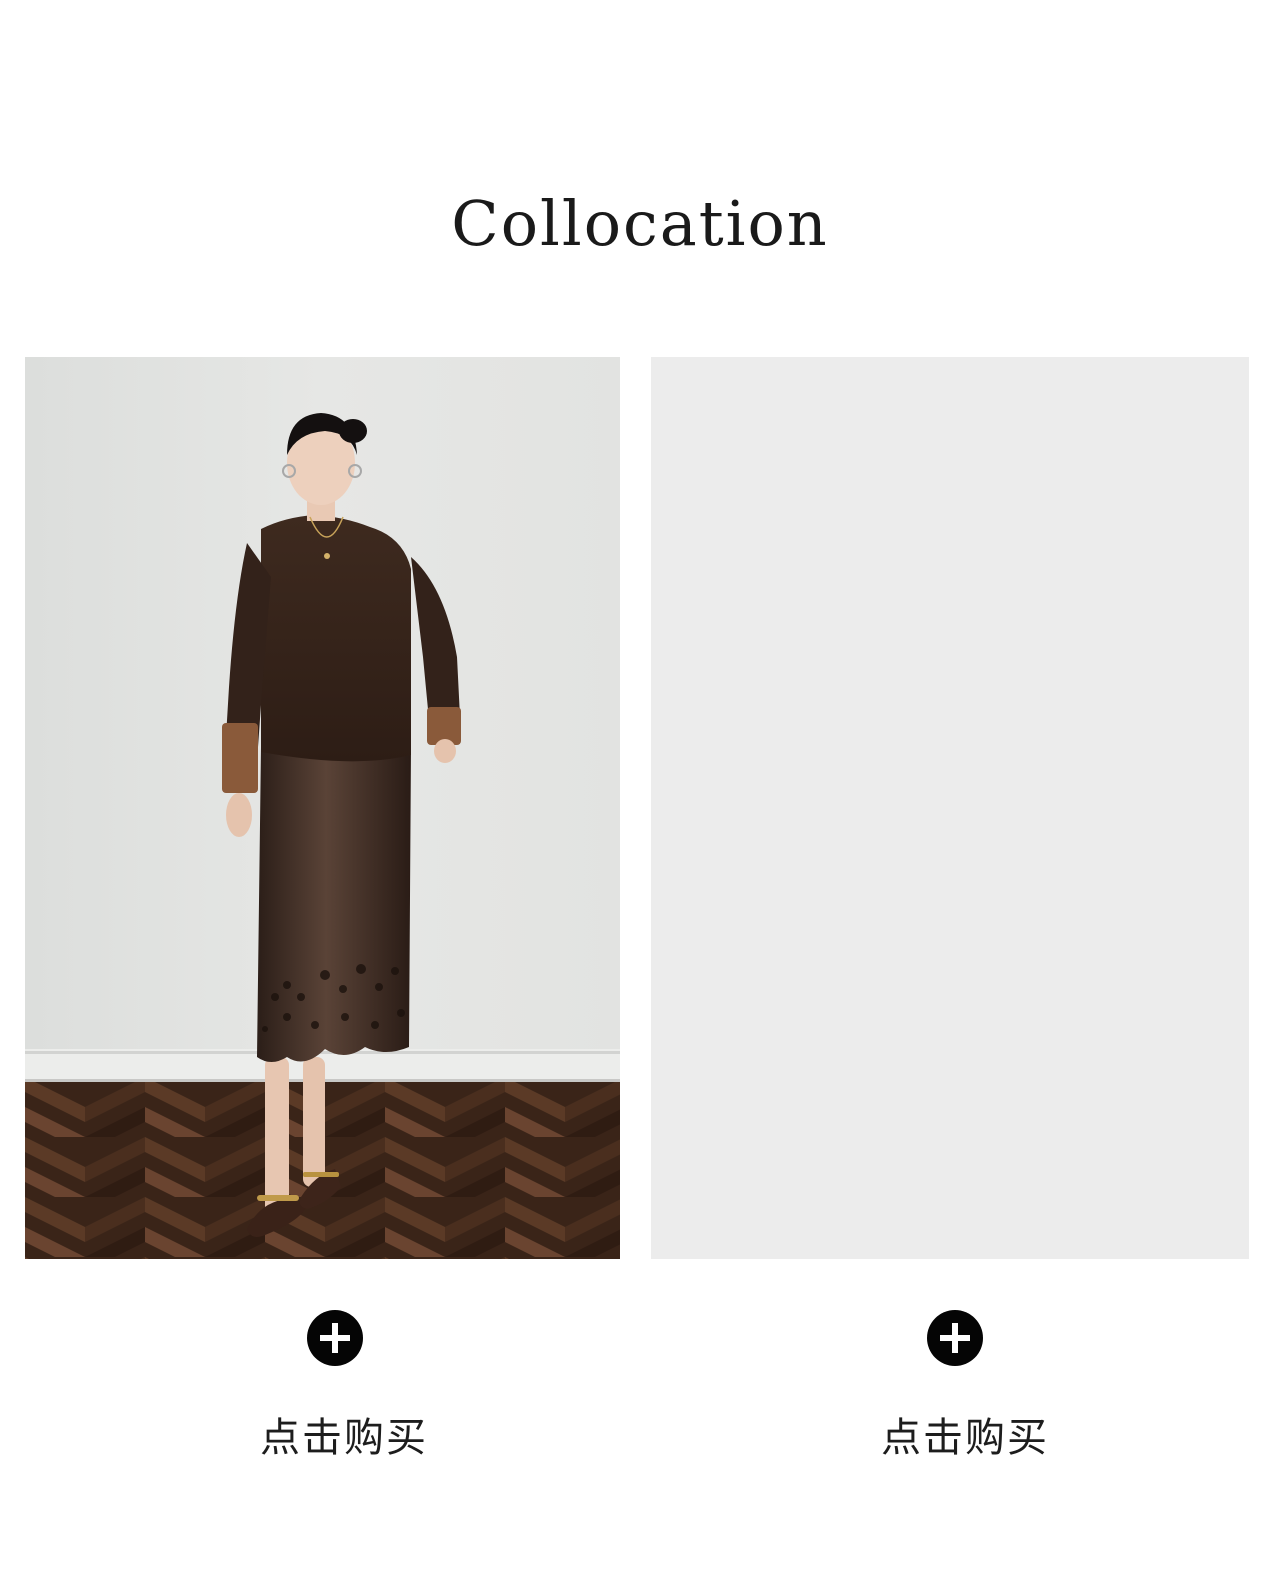 The width and height of the screenshot is (1280, 1570). I want to click on buy-button-2: 点击购买, so click(965, 1438).